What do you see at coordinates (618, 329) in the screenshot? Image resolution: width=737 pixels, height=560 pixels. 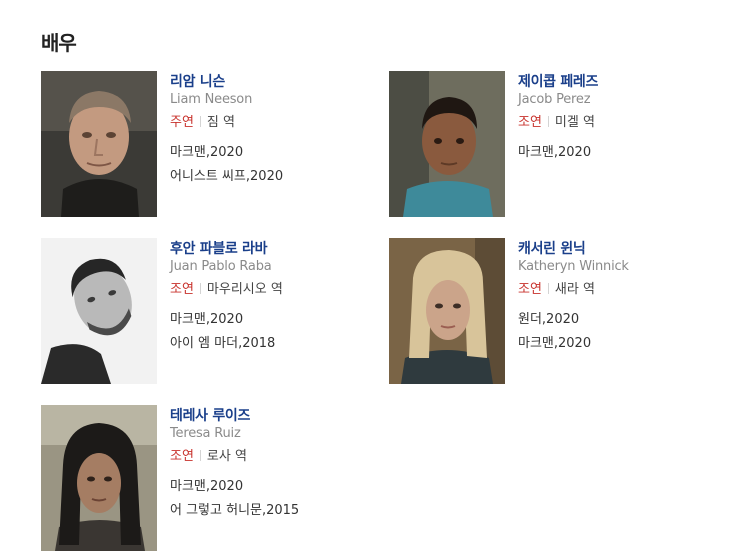 I see `filmography: 원더,2020 마크맨,2020` at bounding box center [618, 329].